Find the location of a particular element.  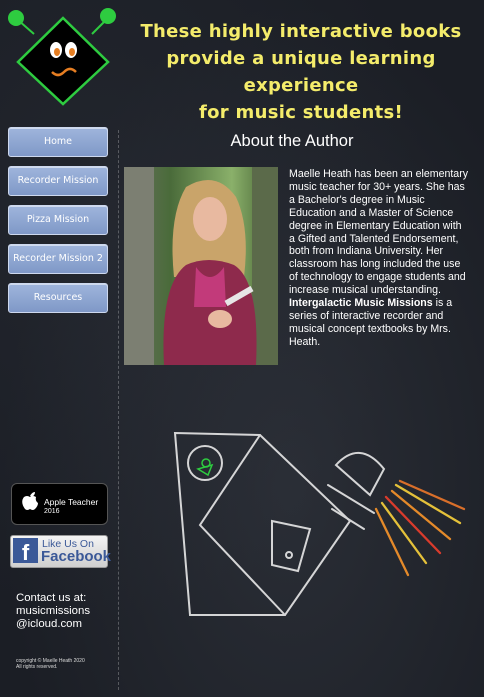

nav-pizza-mission-button: Pizza Mission is located at coordinates (58, 220).